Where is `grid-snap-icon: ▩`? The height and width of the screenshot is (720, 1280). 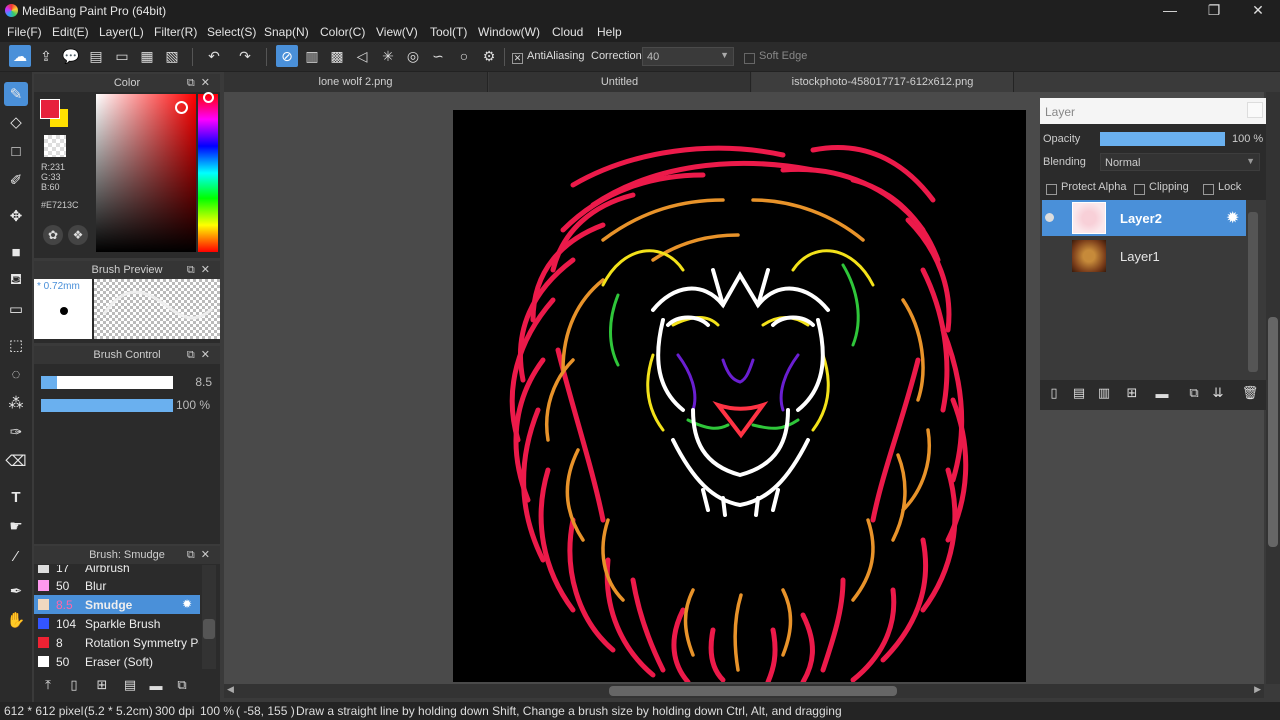 grid-snap-icon: ▩ is located at coordinates (337, 56).